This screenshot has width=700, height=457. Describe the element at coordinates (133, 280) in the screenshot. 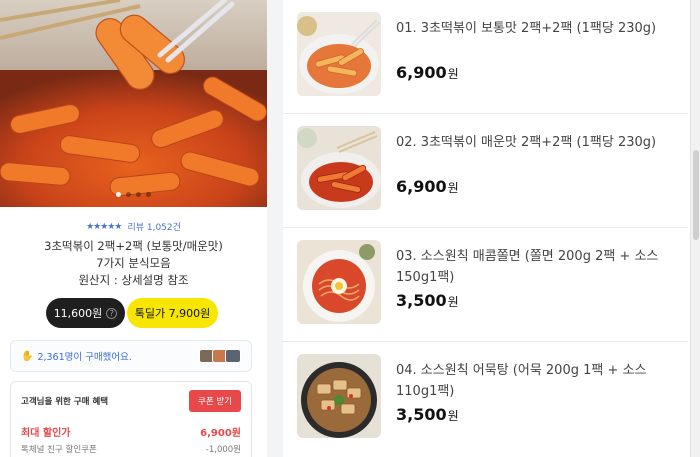

I see `product-origin-line: 원산지 : 상세설명 참조` at that location.